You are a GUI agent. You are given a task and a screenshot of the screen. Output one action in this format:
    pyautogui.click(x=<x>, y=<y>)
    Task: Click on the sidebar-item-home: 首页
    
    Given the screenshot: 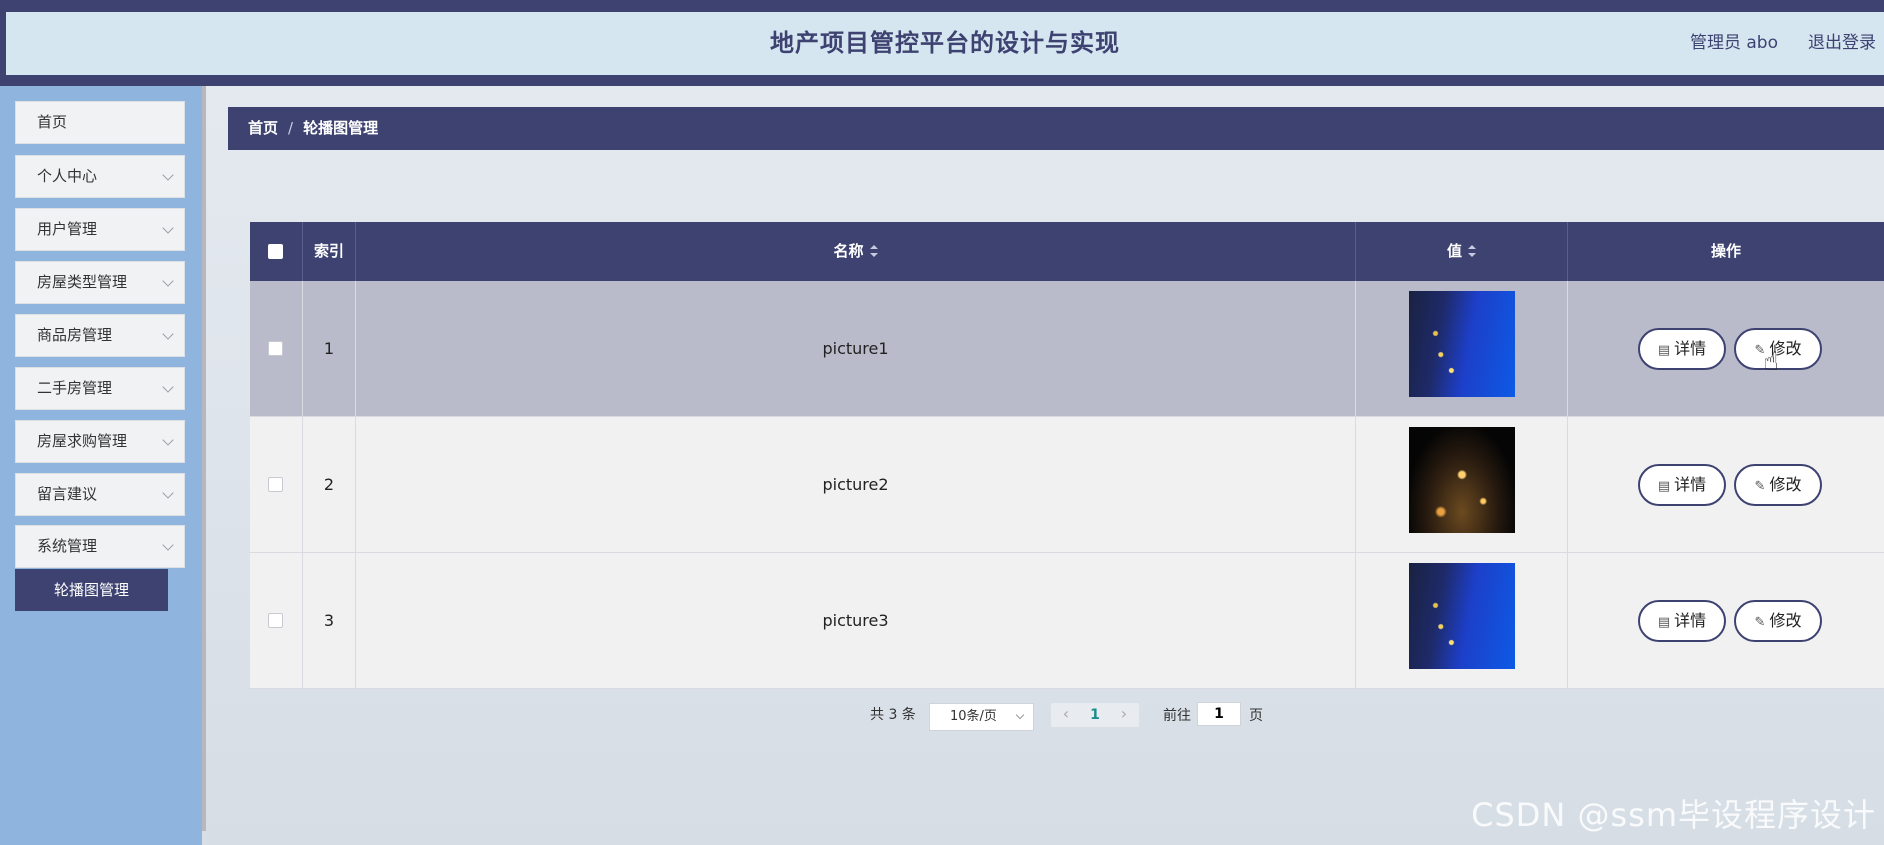 What is the action you would take?
    pyautogui.click(x=100, y=122)
    